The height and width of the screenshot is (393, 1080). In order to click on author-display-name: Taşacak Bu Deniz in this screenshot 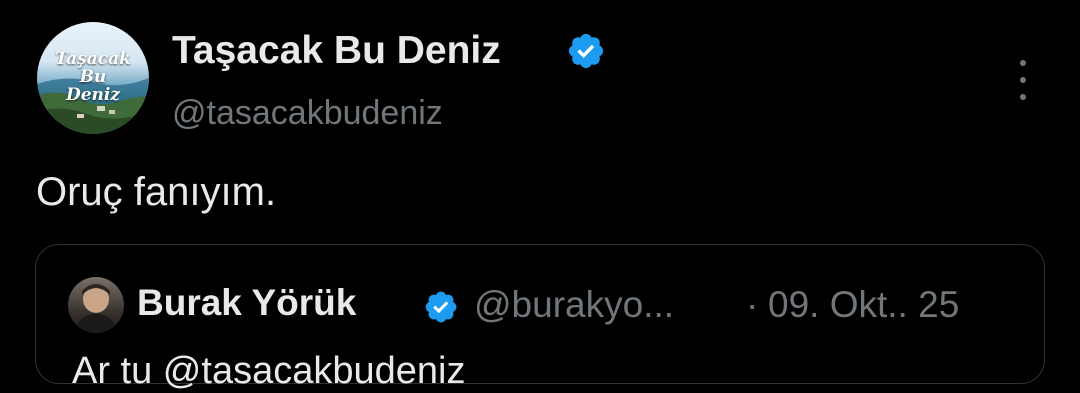, I will do `click(336, 51)`.